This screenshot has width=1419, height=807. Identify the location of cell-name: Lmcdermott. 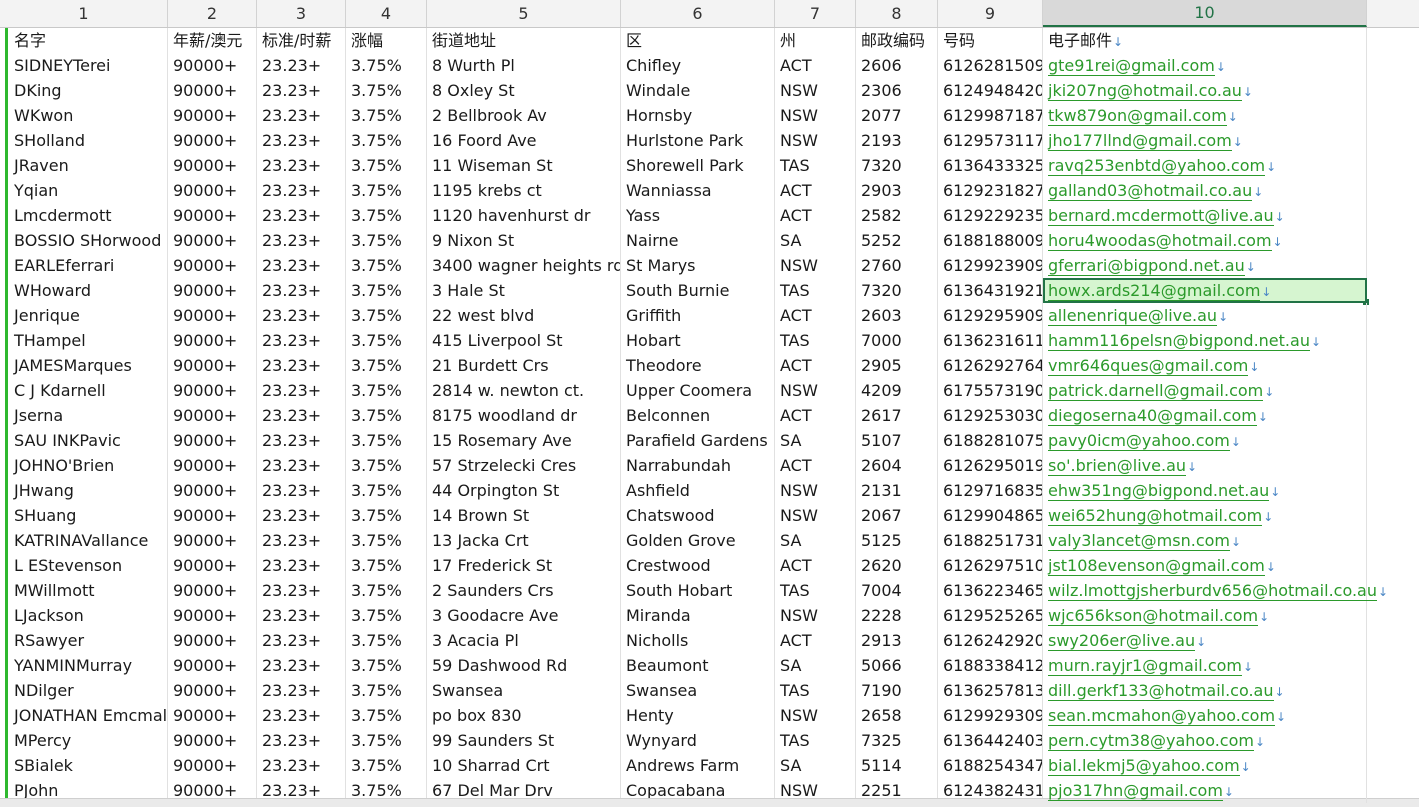
(88, 215).